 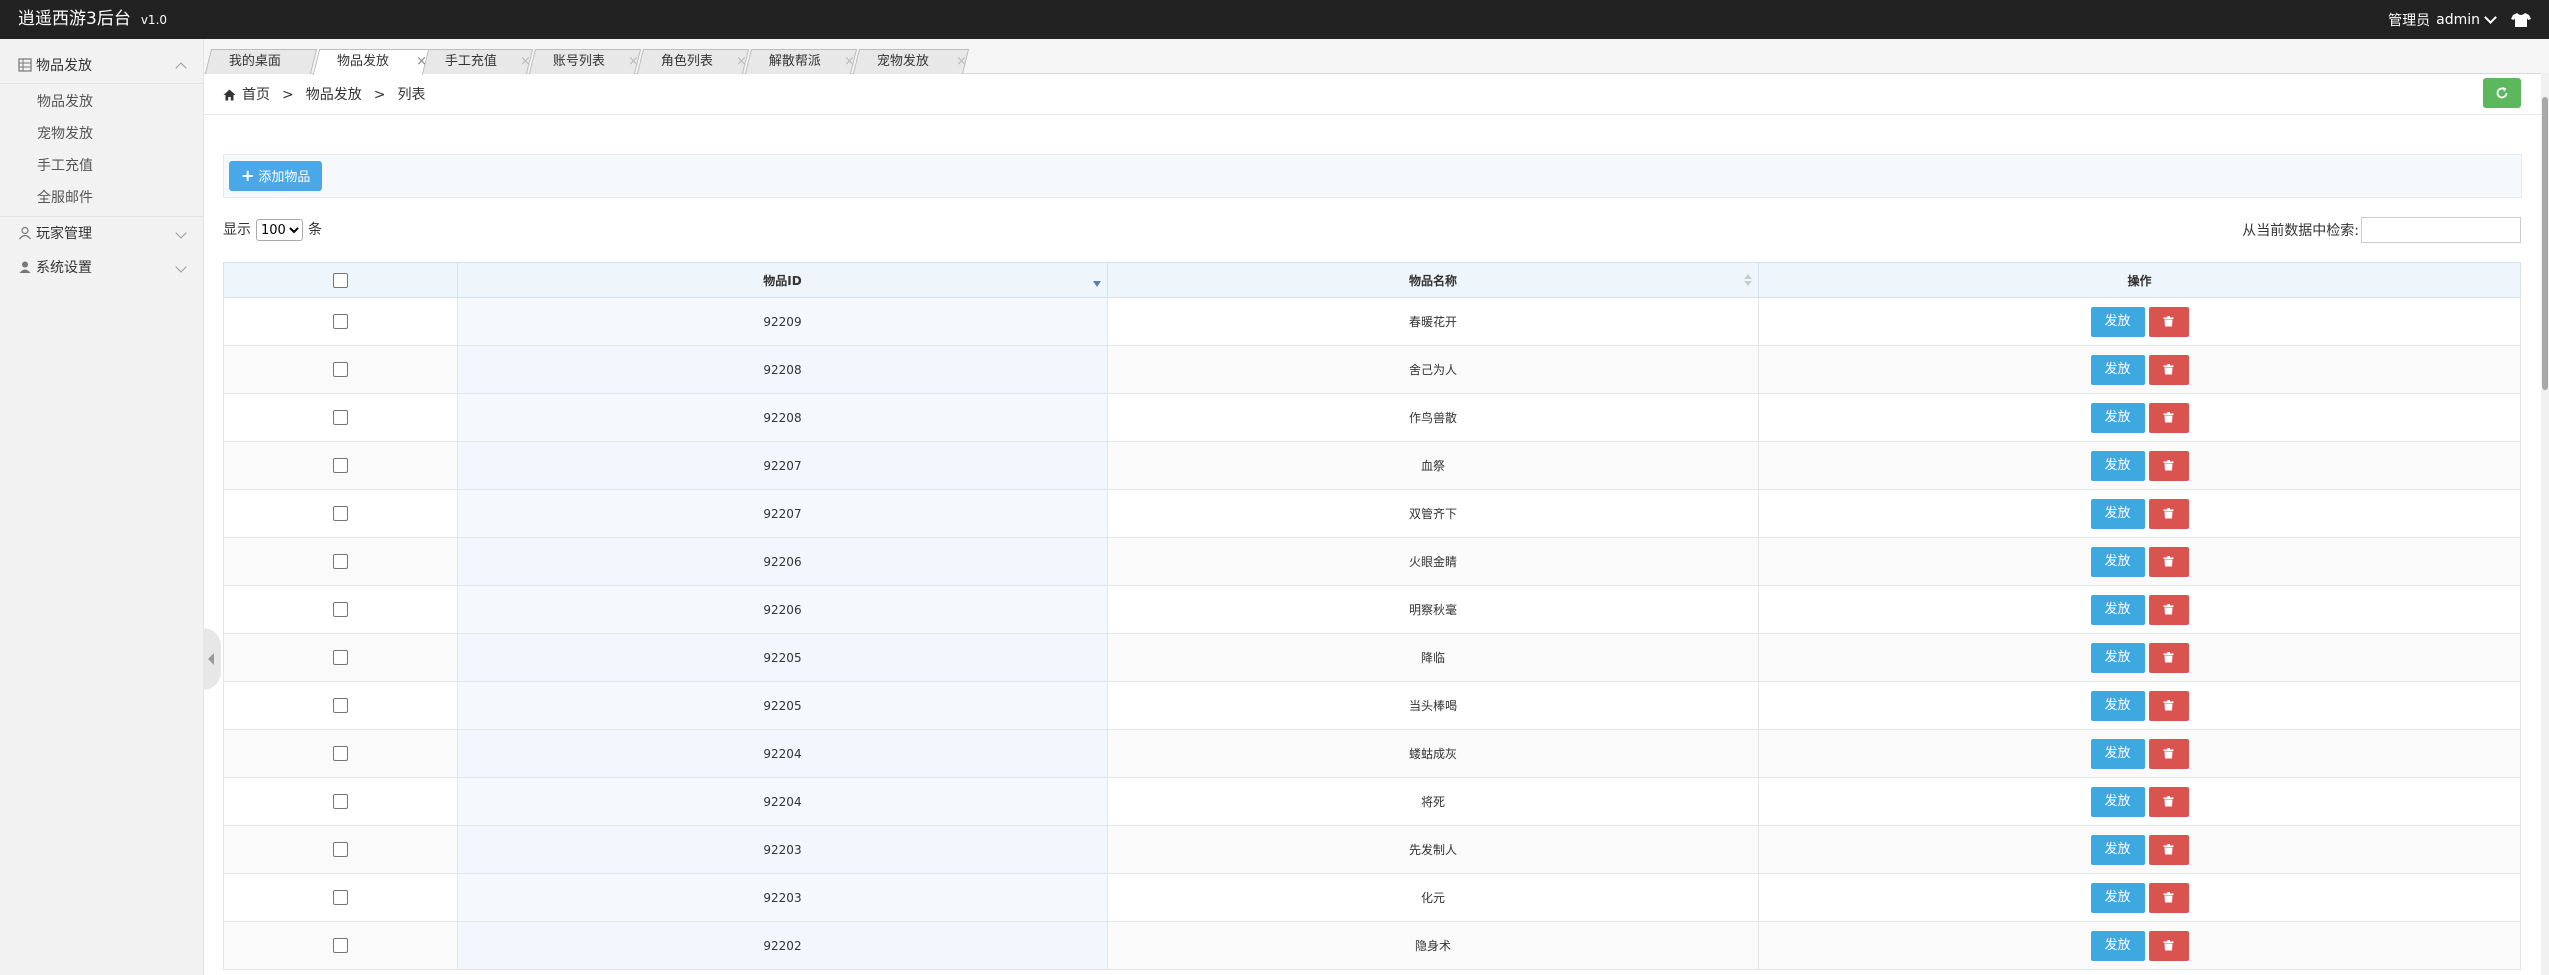 I want to click on add-item-button: + 添加物品, so click(x=276, y=176).